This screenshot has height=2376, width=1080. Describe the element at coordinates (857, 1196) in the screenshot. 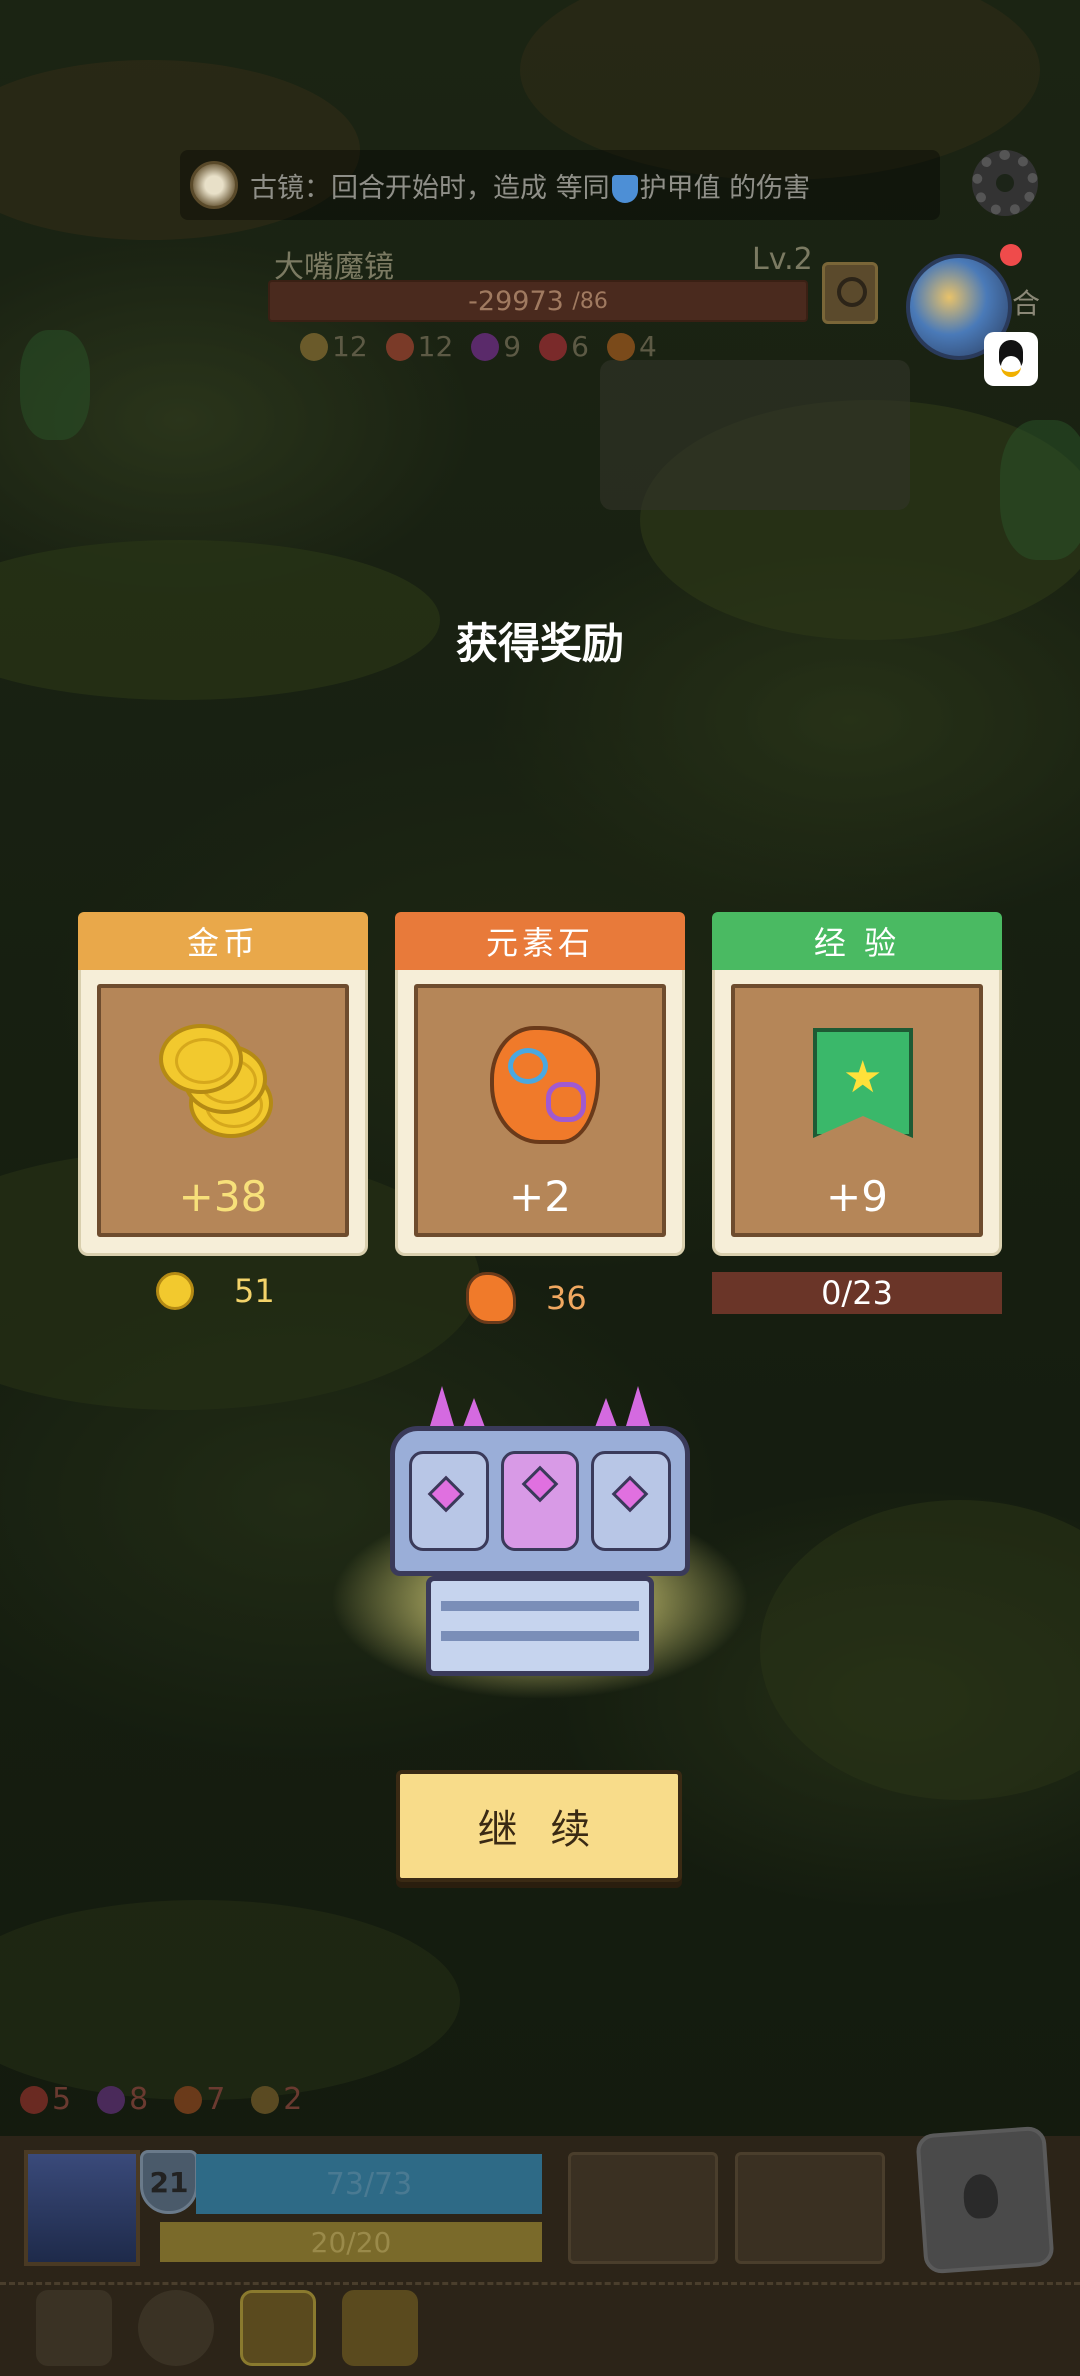

I see `reward-card-value: +9` at that location.